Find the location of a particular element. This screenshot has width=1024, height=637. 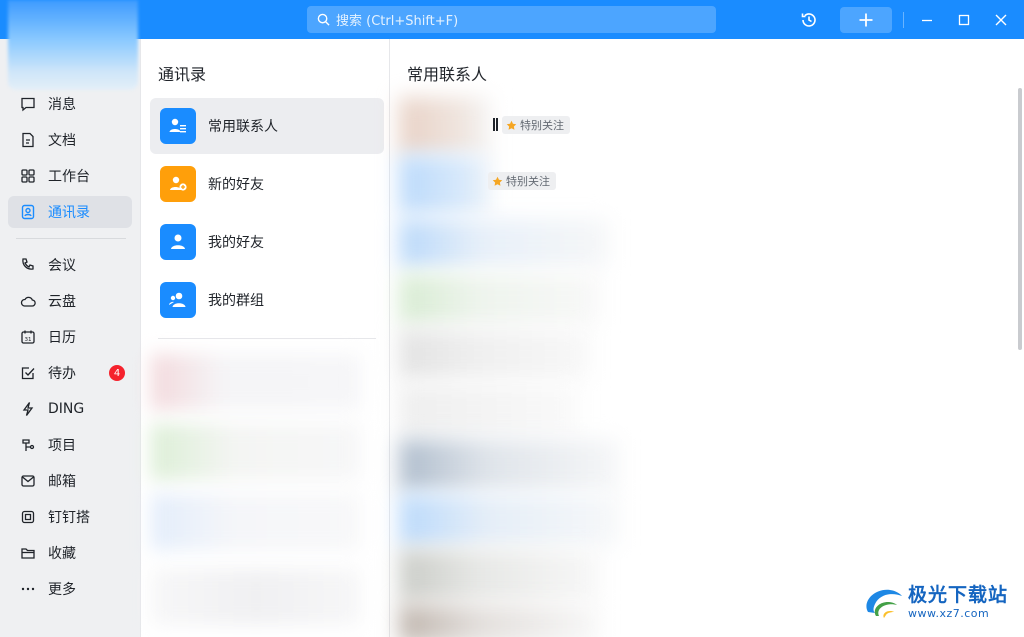

new-friend-icon is located at coordinates (178, 184).